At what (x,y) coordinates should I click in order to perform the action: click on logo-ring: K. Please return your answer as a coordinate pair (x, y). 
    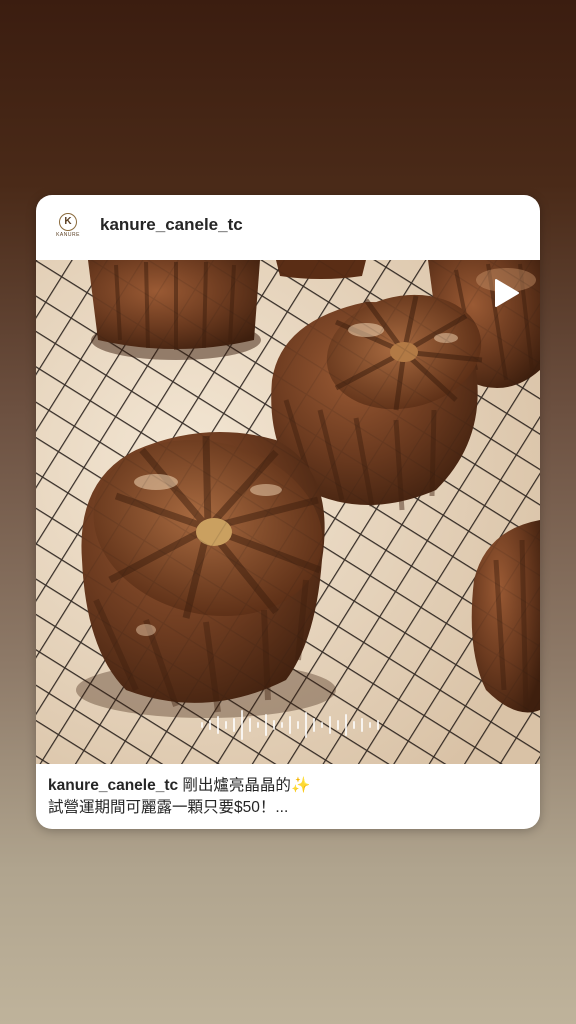
    Looking at the image, I should click on (68, 221).